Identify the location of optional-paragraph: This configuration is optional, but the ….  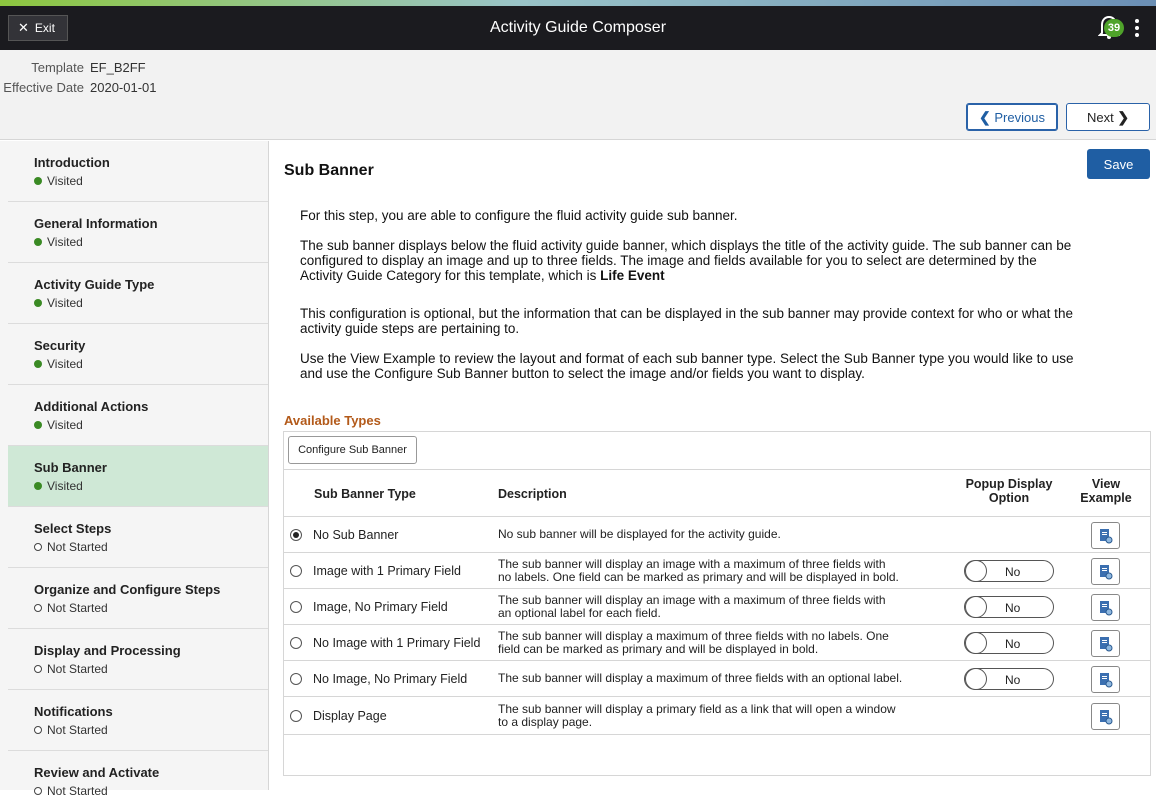
(722, 321).